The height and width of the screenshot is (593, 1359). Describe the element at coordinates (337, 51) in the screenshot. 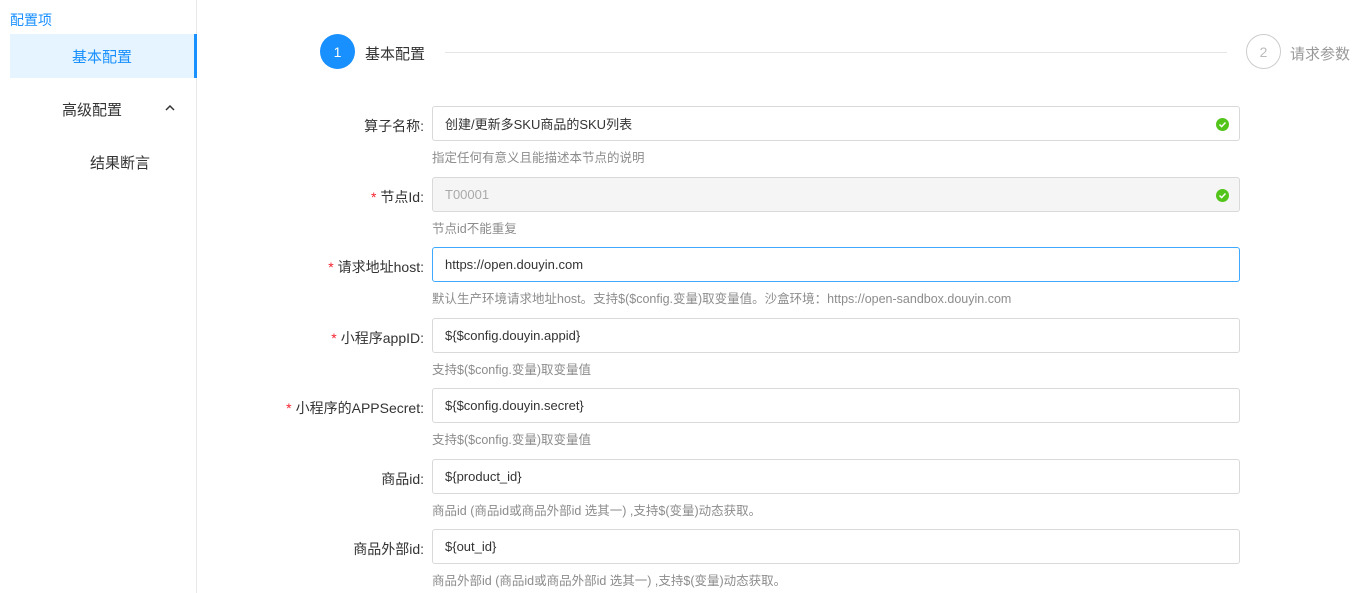

I see `step-1-circle: 1` at that location.